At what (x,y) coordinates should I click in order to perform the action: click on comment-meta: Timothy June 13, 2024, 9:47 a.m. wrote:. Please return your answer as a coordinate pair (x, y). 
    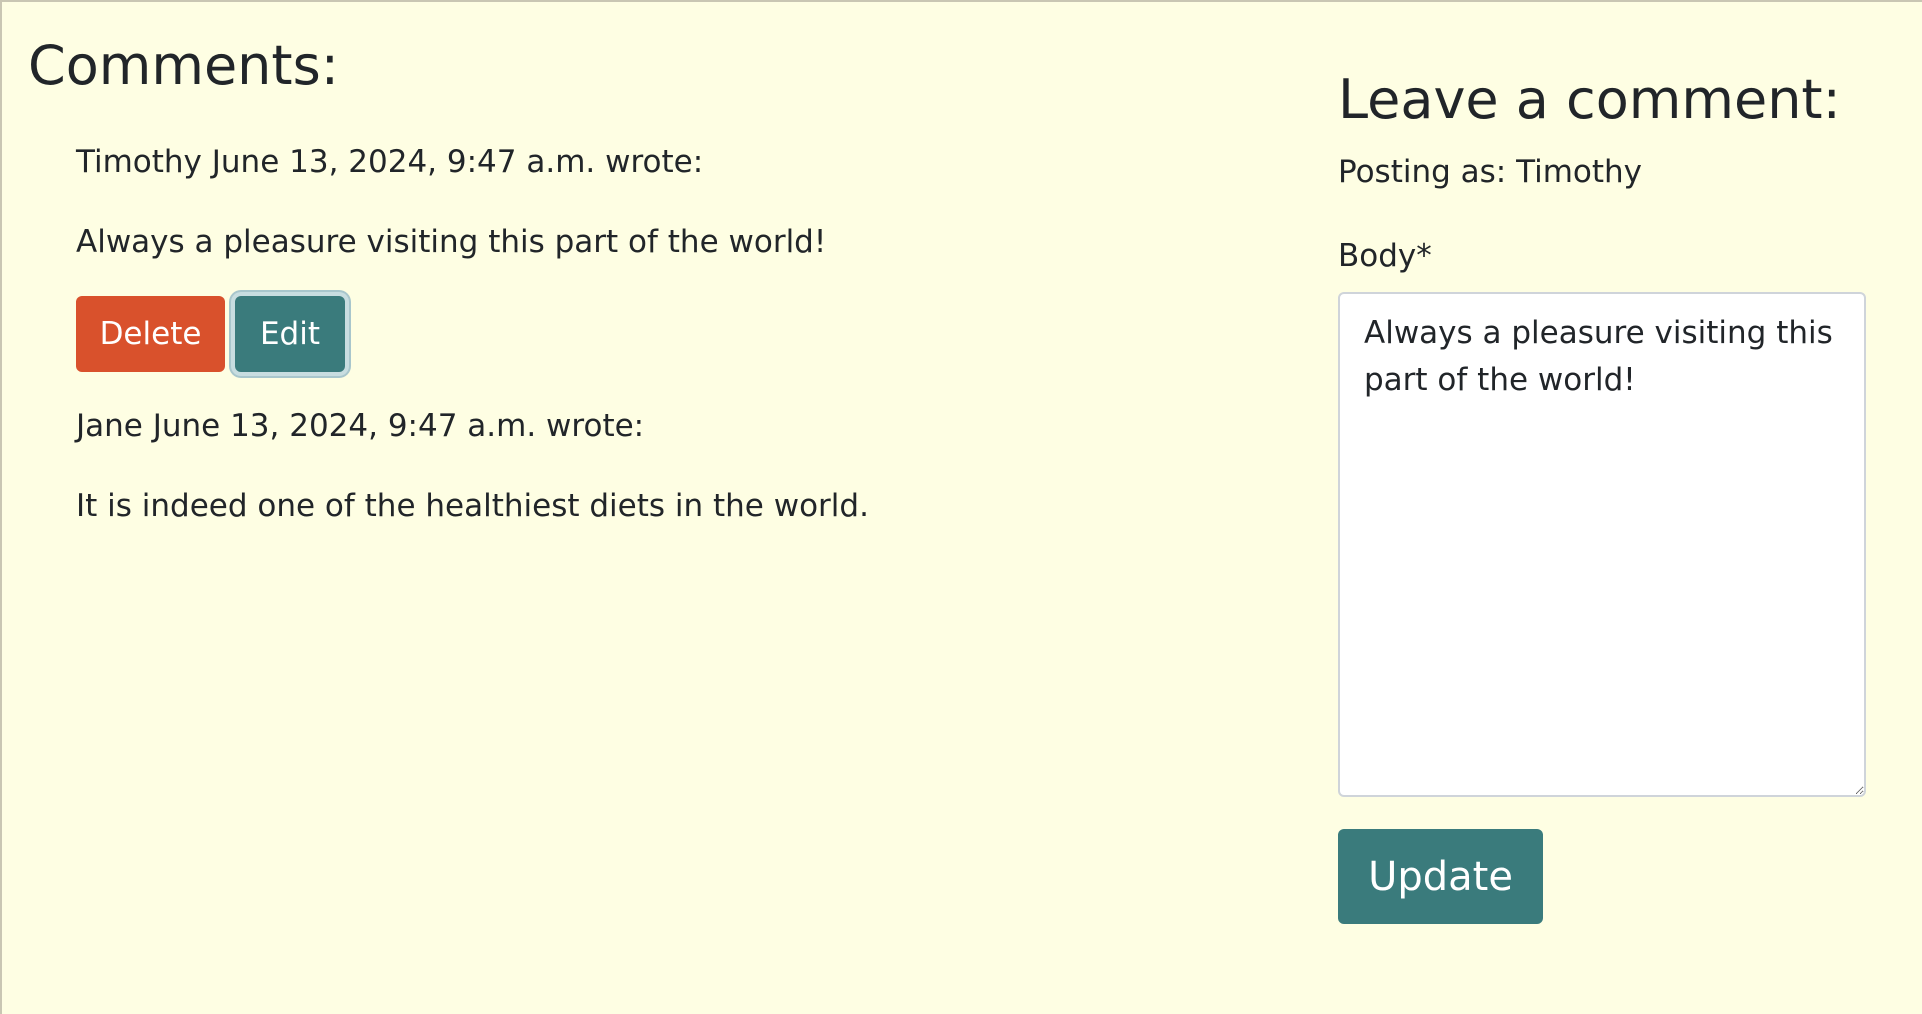
    Looking at the image, I should click on (390, 162).